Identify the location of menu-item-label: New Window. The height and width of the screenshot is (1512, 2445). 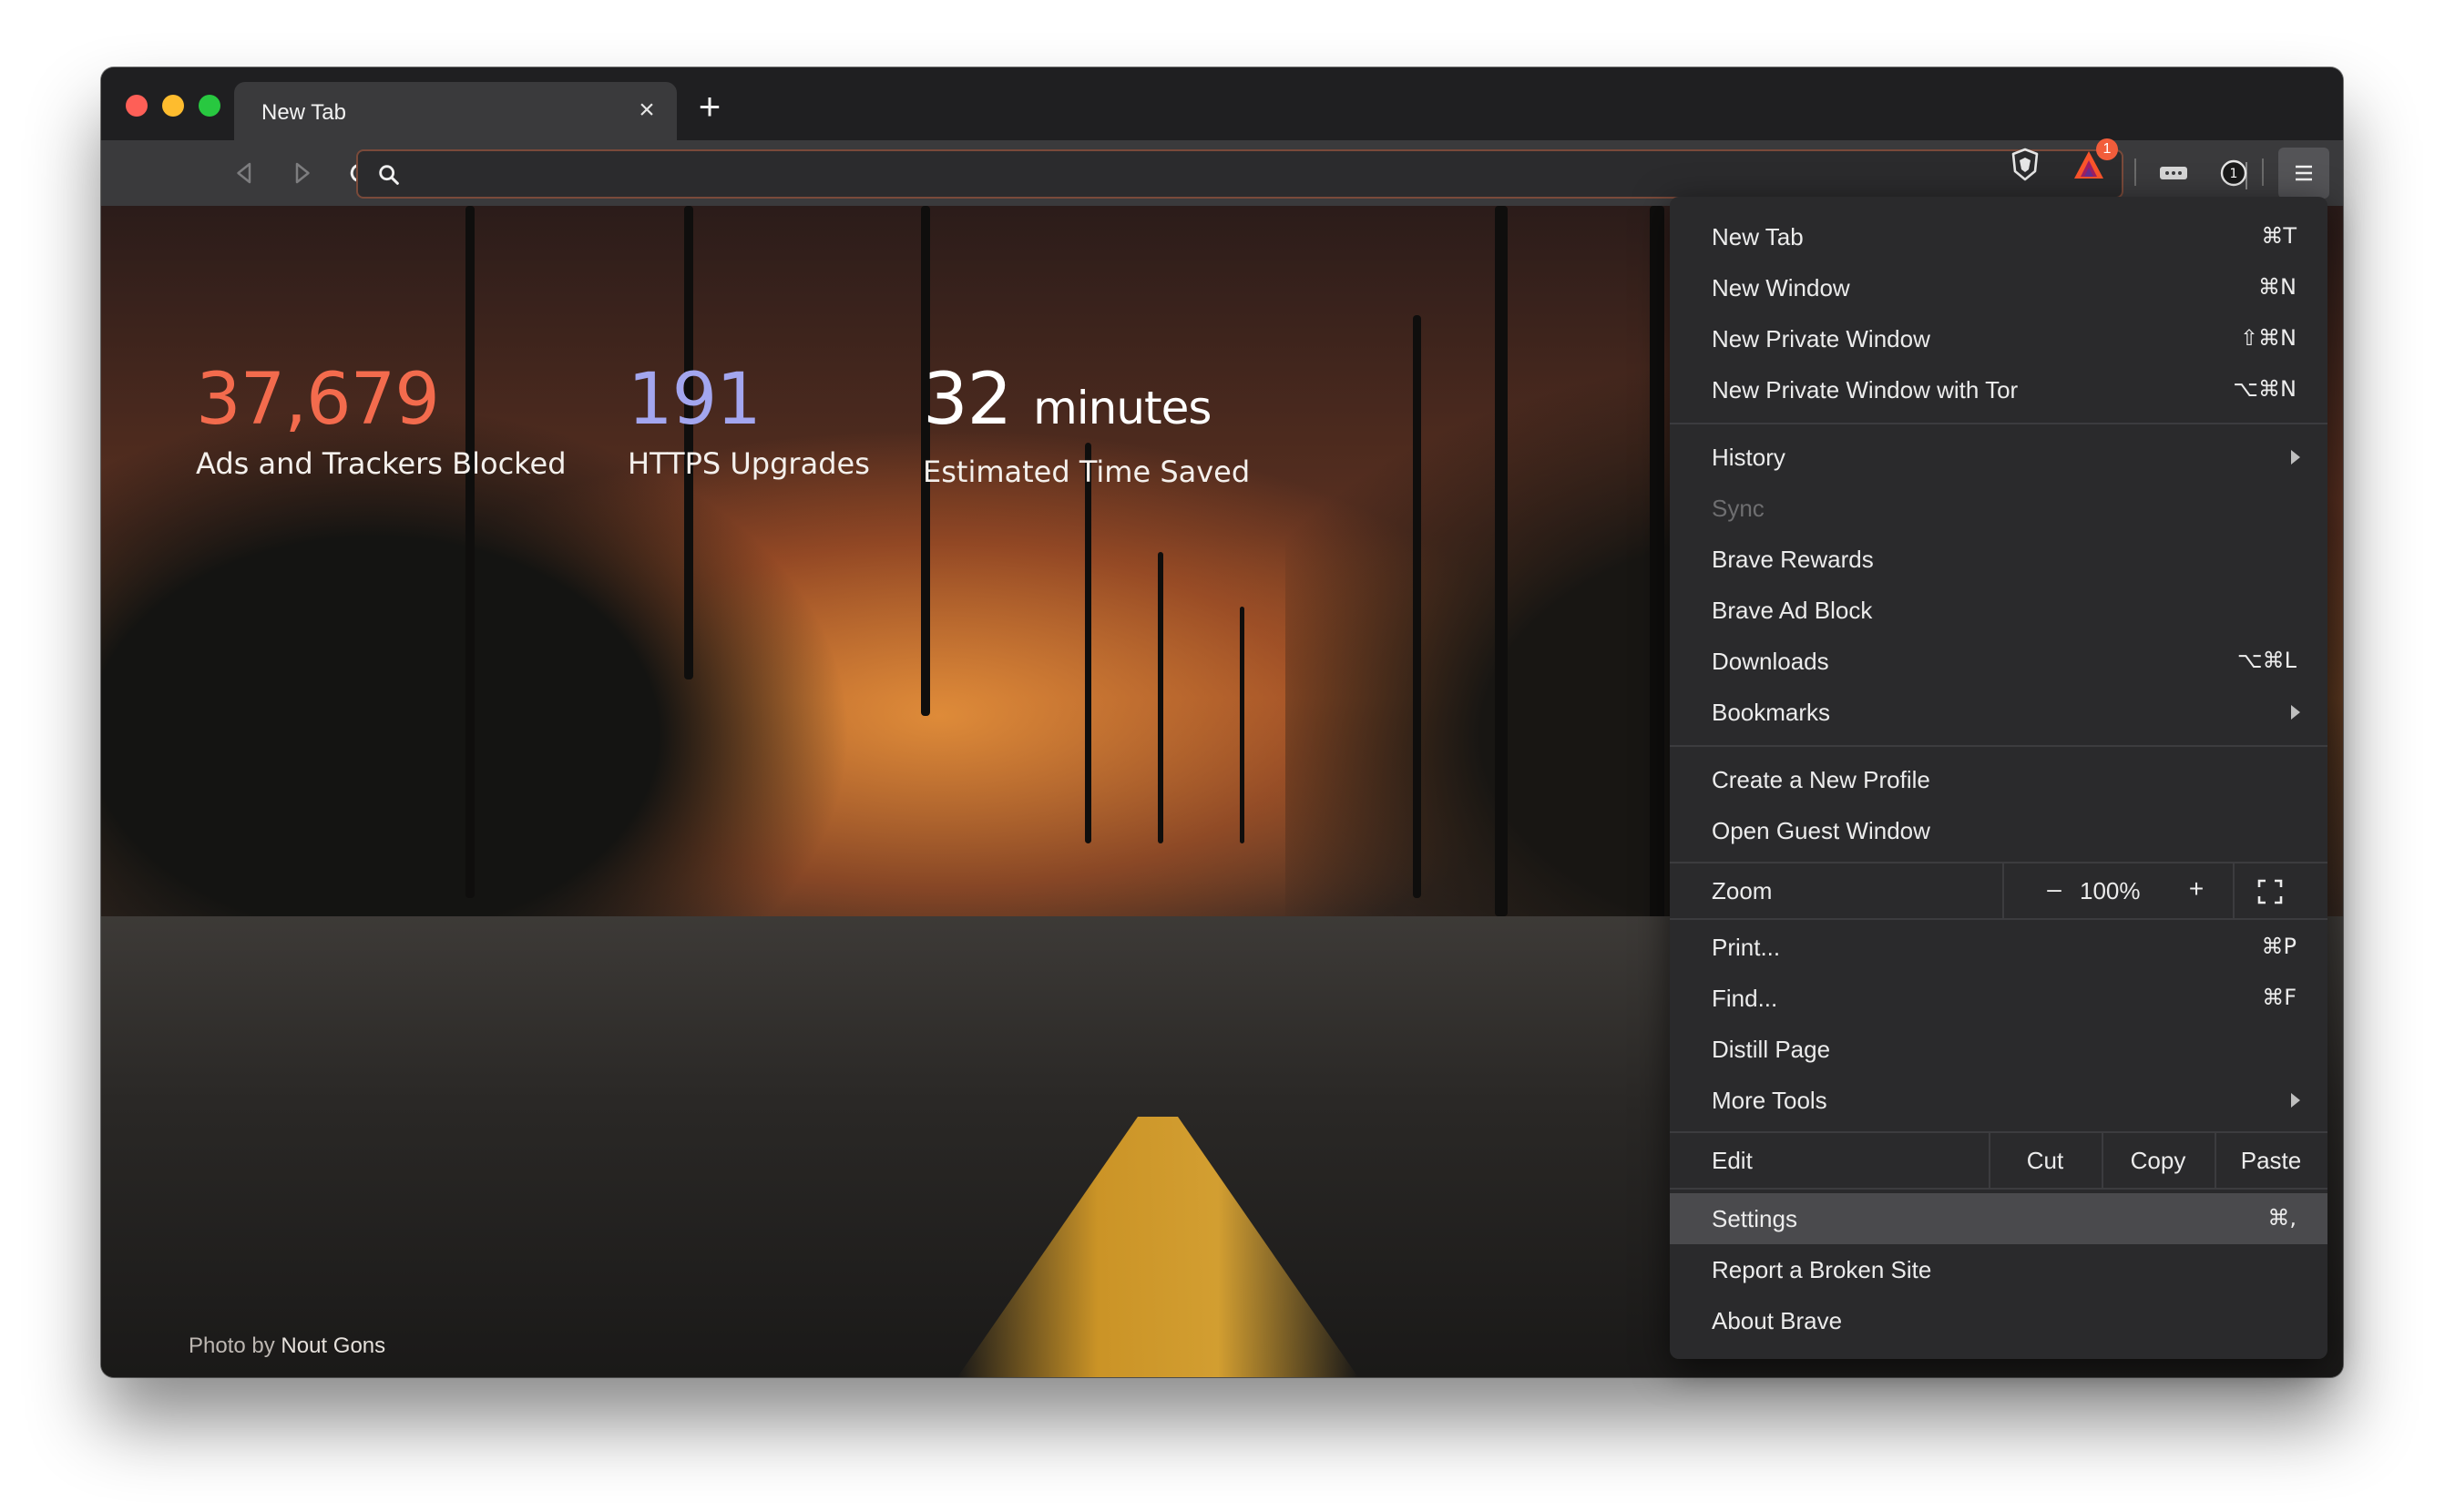
(1781, 287).